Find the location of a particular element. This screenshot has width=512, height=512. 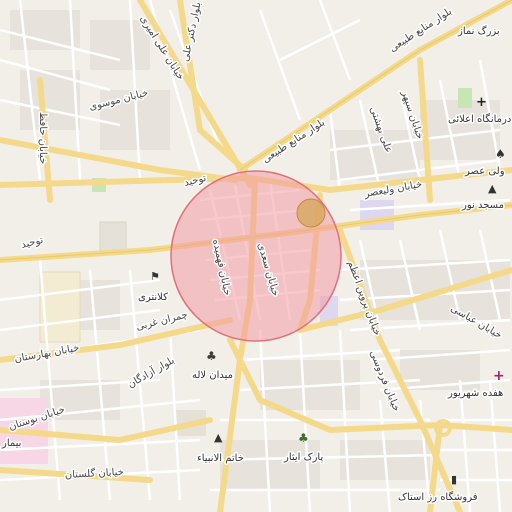

poi-label: مسجد نور is located at coordinates (482, 205).